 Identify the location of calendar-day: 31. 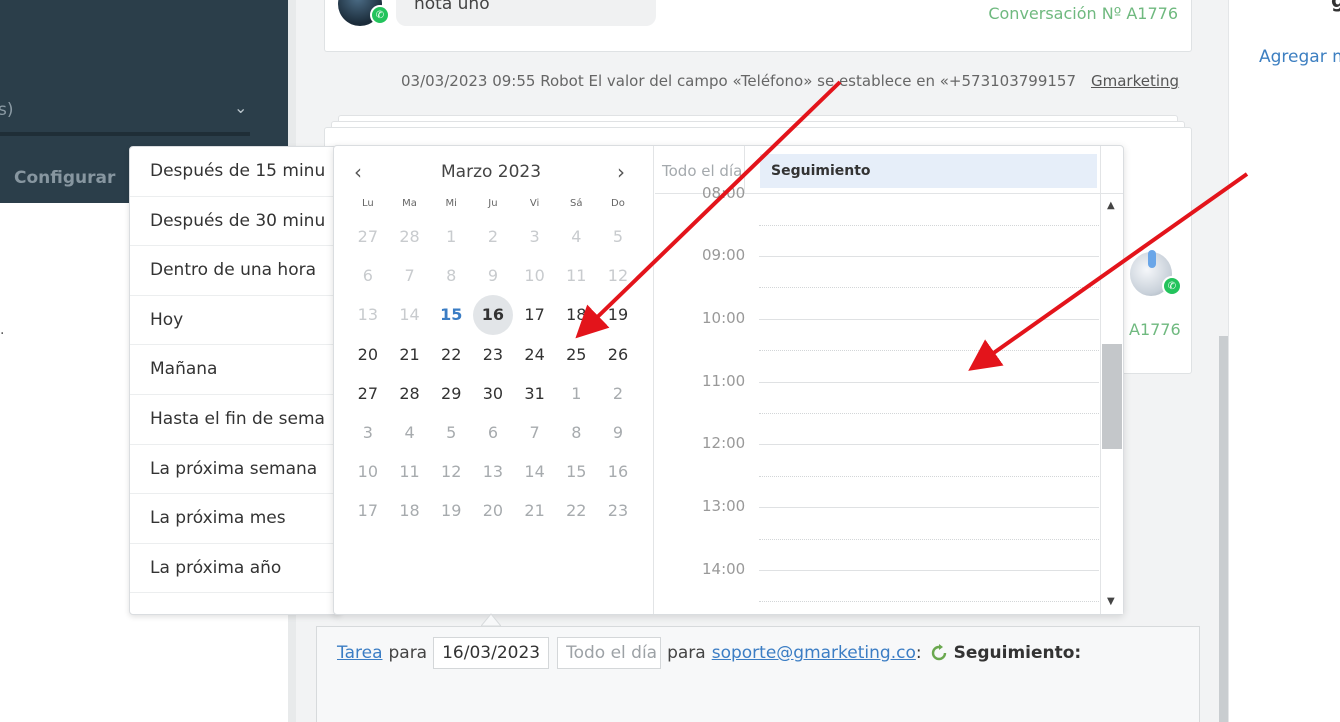
(535, 393).